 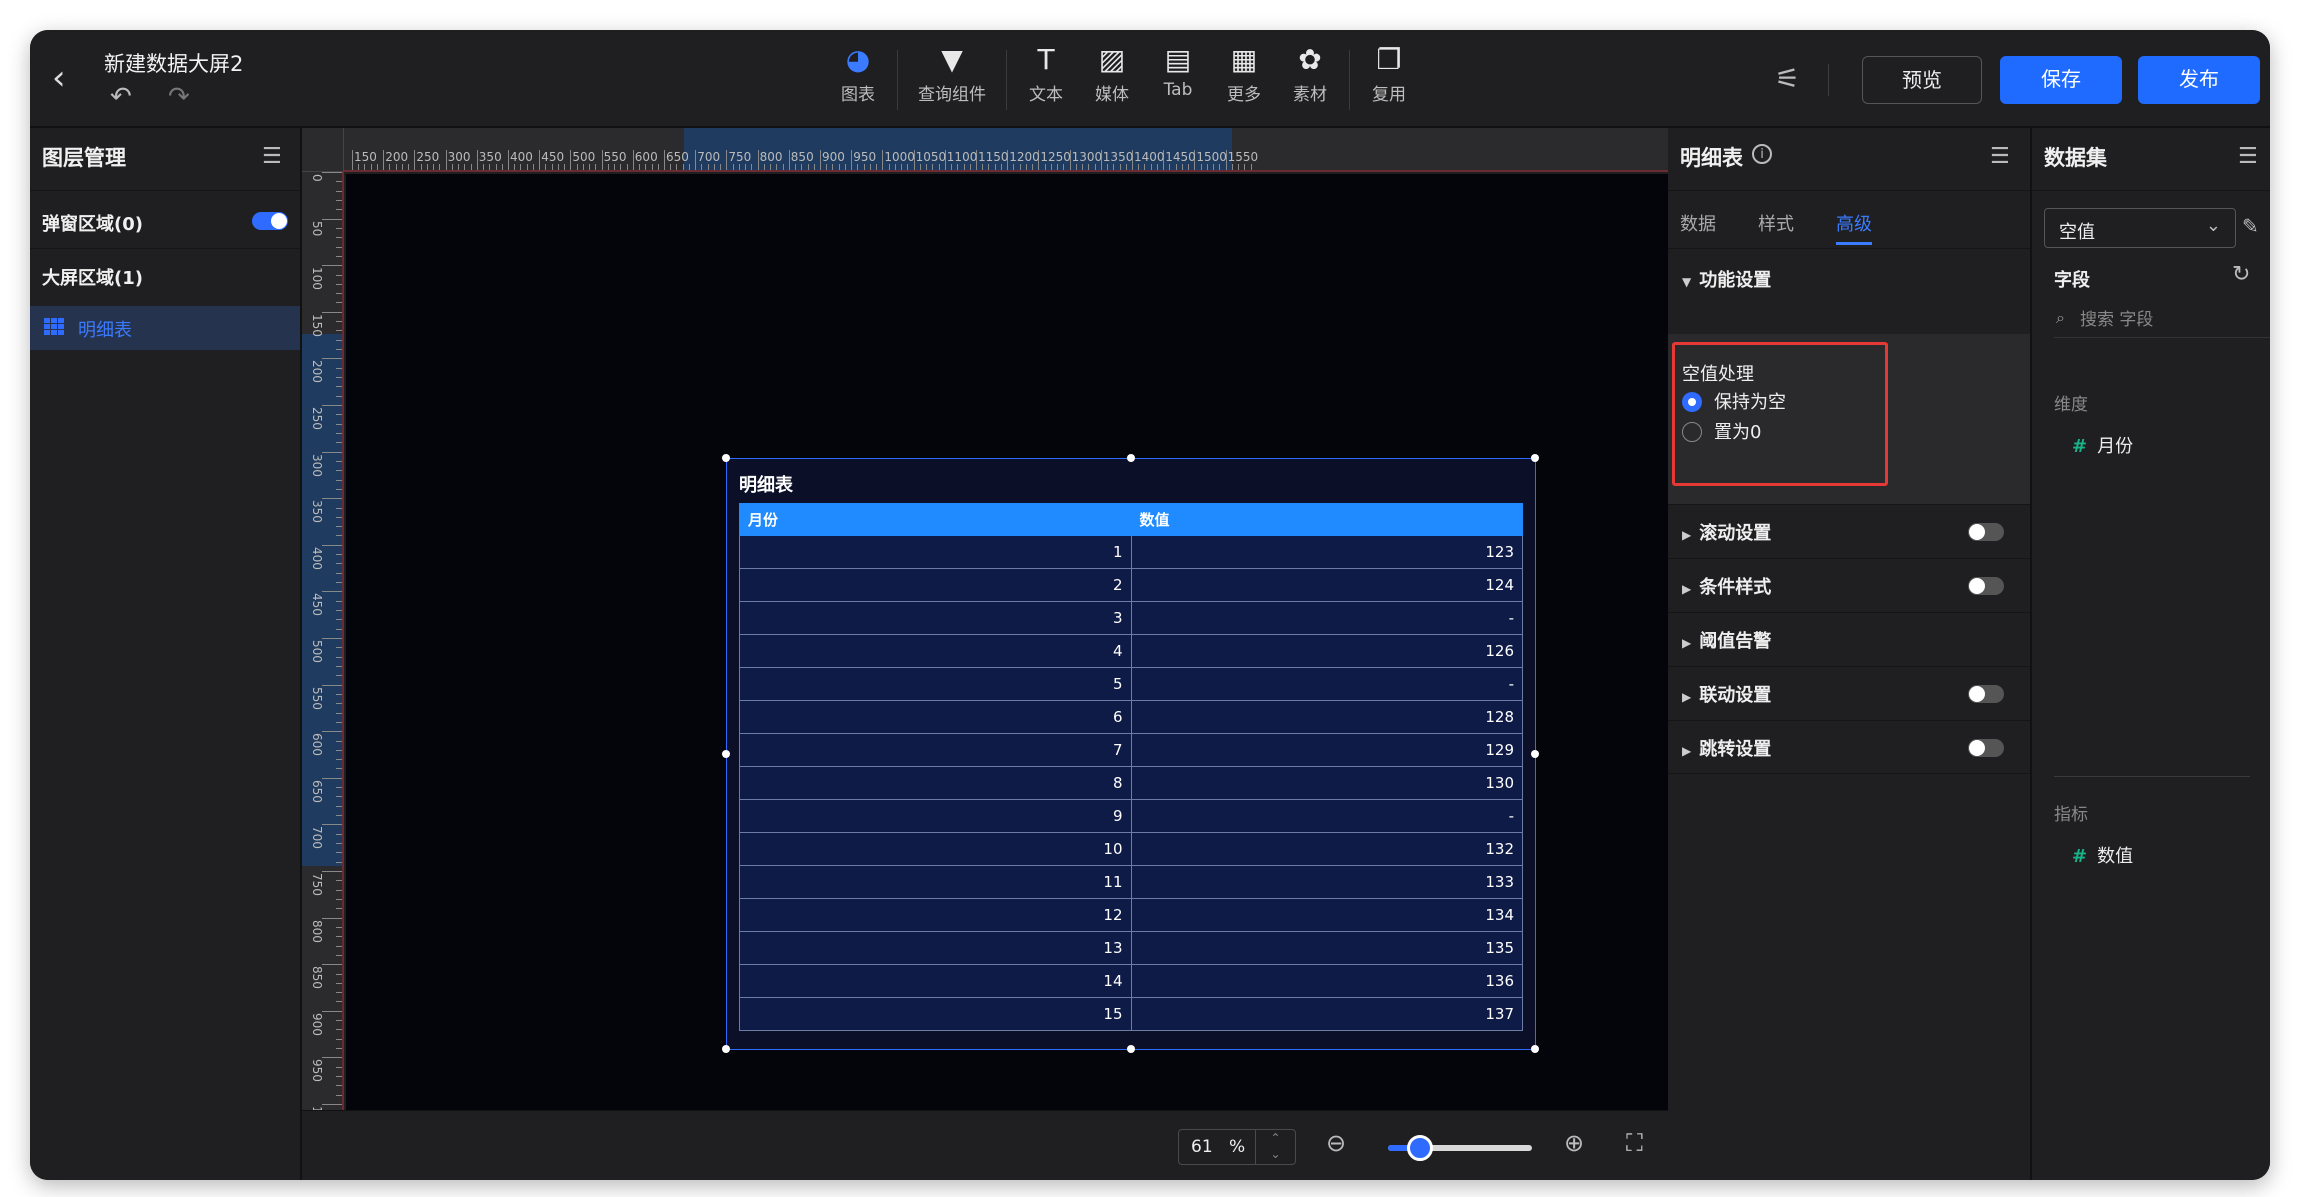 I want to click on preview-button: 预览, so click(x=1922, y=80).